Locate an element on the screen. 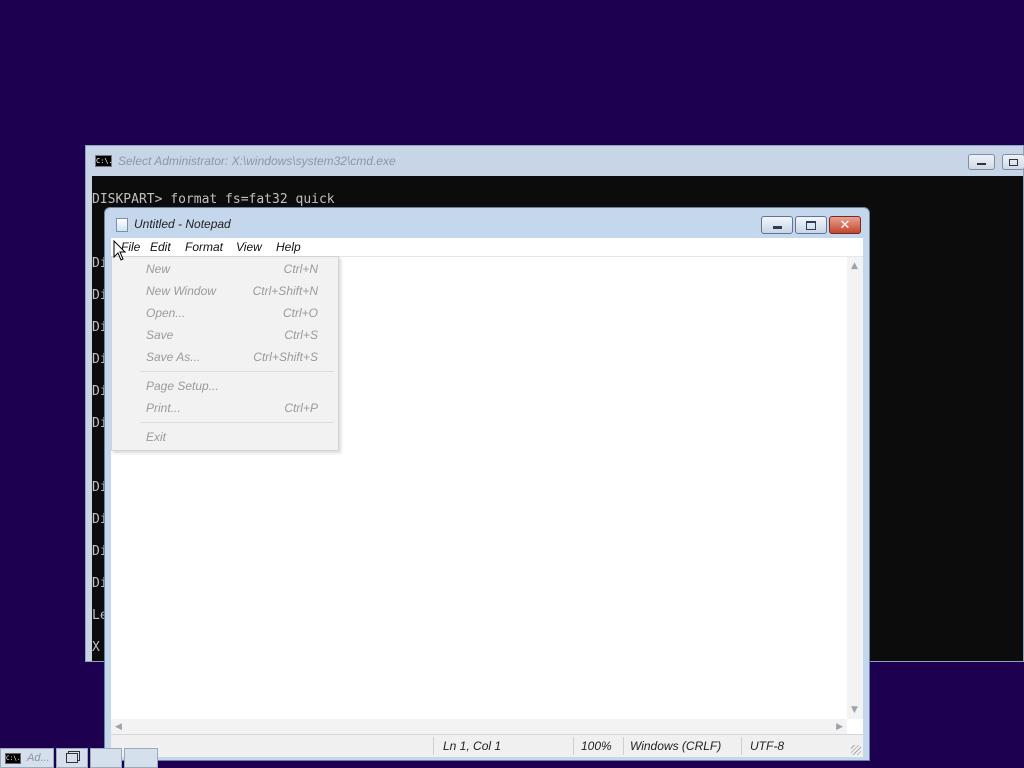  menu-item-shortcut: Ctrl+O is located at coordinates (300, 313).